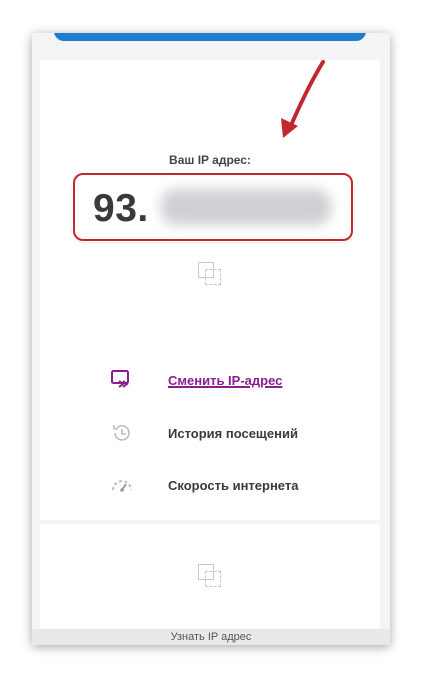  What do you see at coordinates (303, 99) in the screenshot?
I see `annotation-arrow-icon` at bounding box center [303, 99].